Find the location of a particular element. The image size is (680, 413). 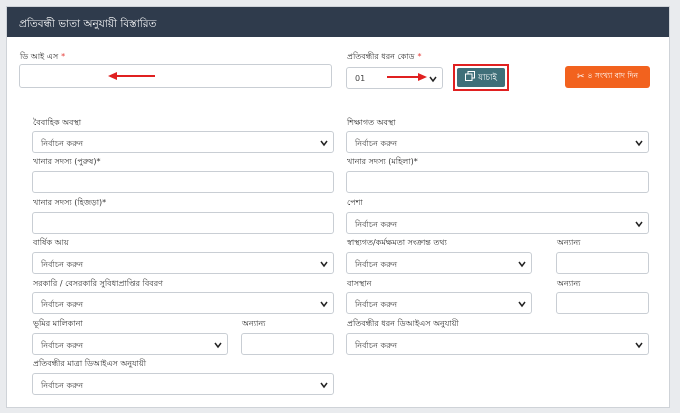

panel-title: প্রতিবন্ধী ভাতা অনুযায়ী বিস্তারিত is located at coordinates (338, 22).